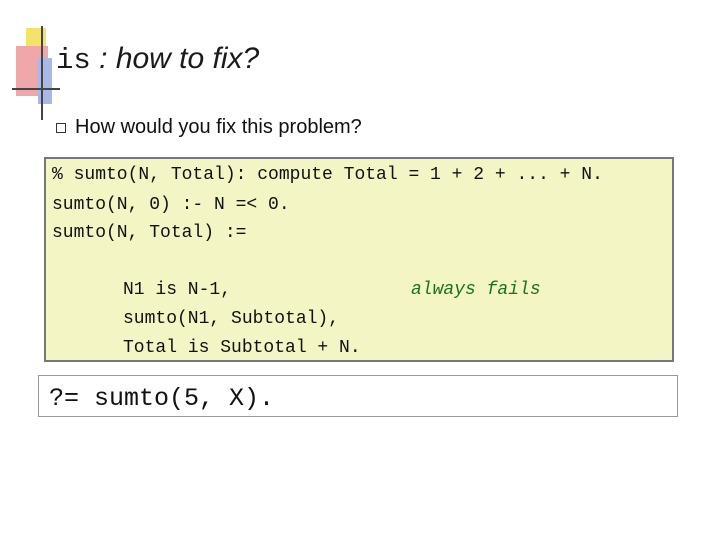 This screenshot has height=540, width=720. Describe the element at coordinates (42, 73) in the screenshot. I see `corner-ornament-vline` at that location.